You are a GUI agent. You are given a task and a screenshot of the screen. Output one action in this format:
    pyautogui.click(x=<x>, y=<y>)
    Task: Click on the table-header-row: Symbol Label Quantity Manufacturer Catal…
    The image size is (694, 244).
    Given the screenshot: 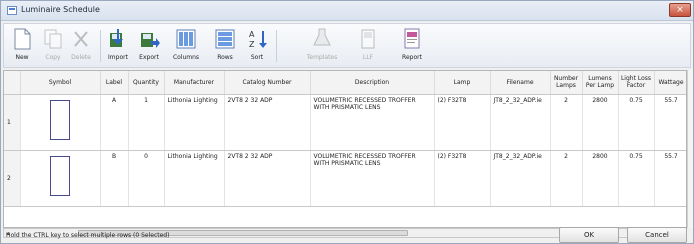 What is the action you would take?
    pyautogui.click(x=345, y=83)
    